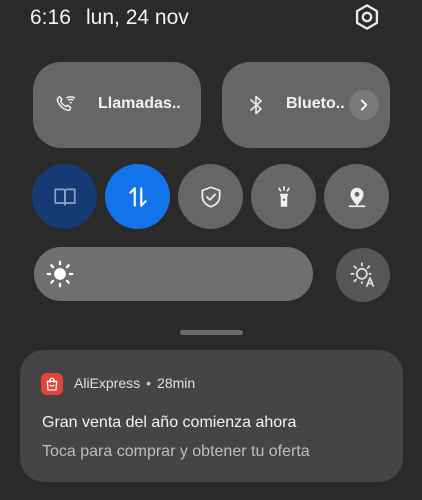 The image size is (422, 500). What do you see at coordinates (139, 103) in the screenshot?
I see `wifi-calling-label: Llamadas..` at bounding box center [139, 103].